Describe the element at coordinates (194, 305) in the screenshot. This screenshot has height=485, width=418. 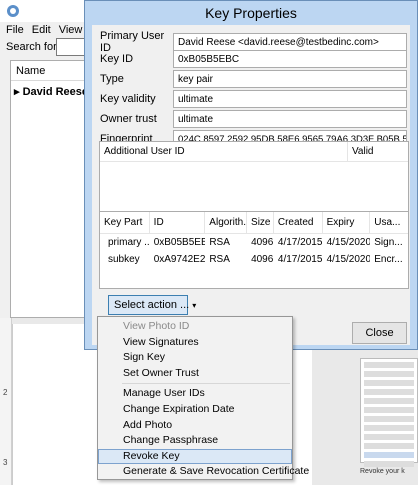
I see `chevron-down-icon: ▾` at that location.